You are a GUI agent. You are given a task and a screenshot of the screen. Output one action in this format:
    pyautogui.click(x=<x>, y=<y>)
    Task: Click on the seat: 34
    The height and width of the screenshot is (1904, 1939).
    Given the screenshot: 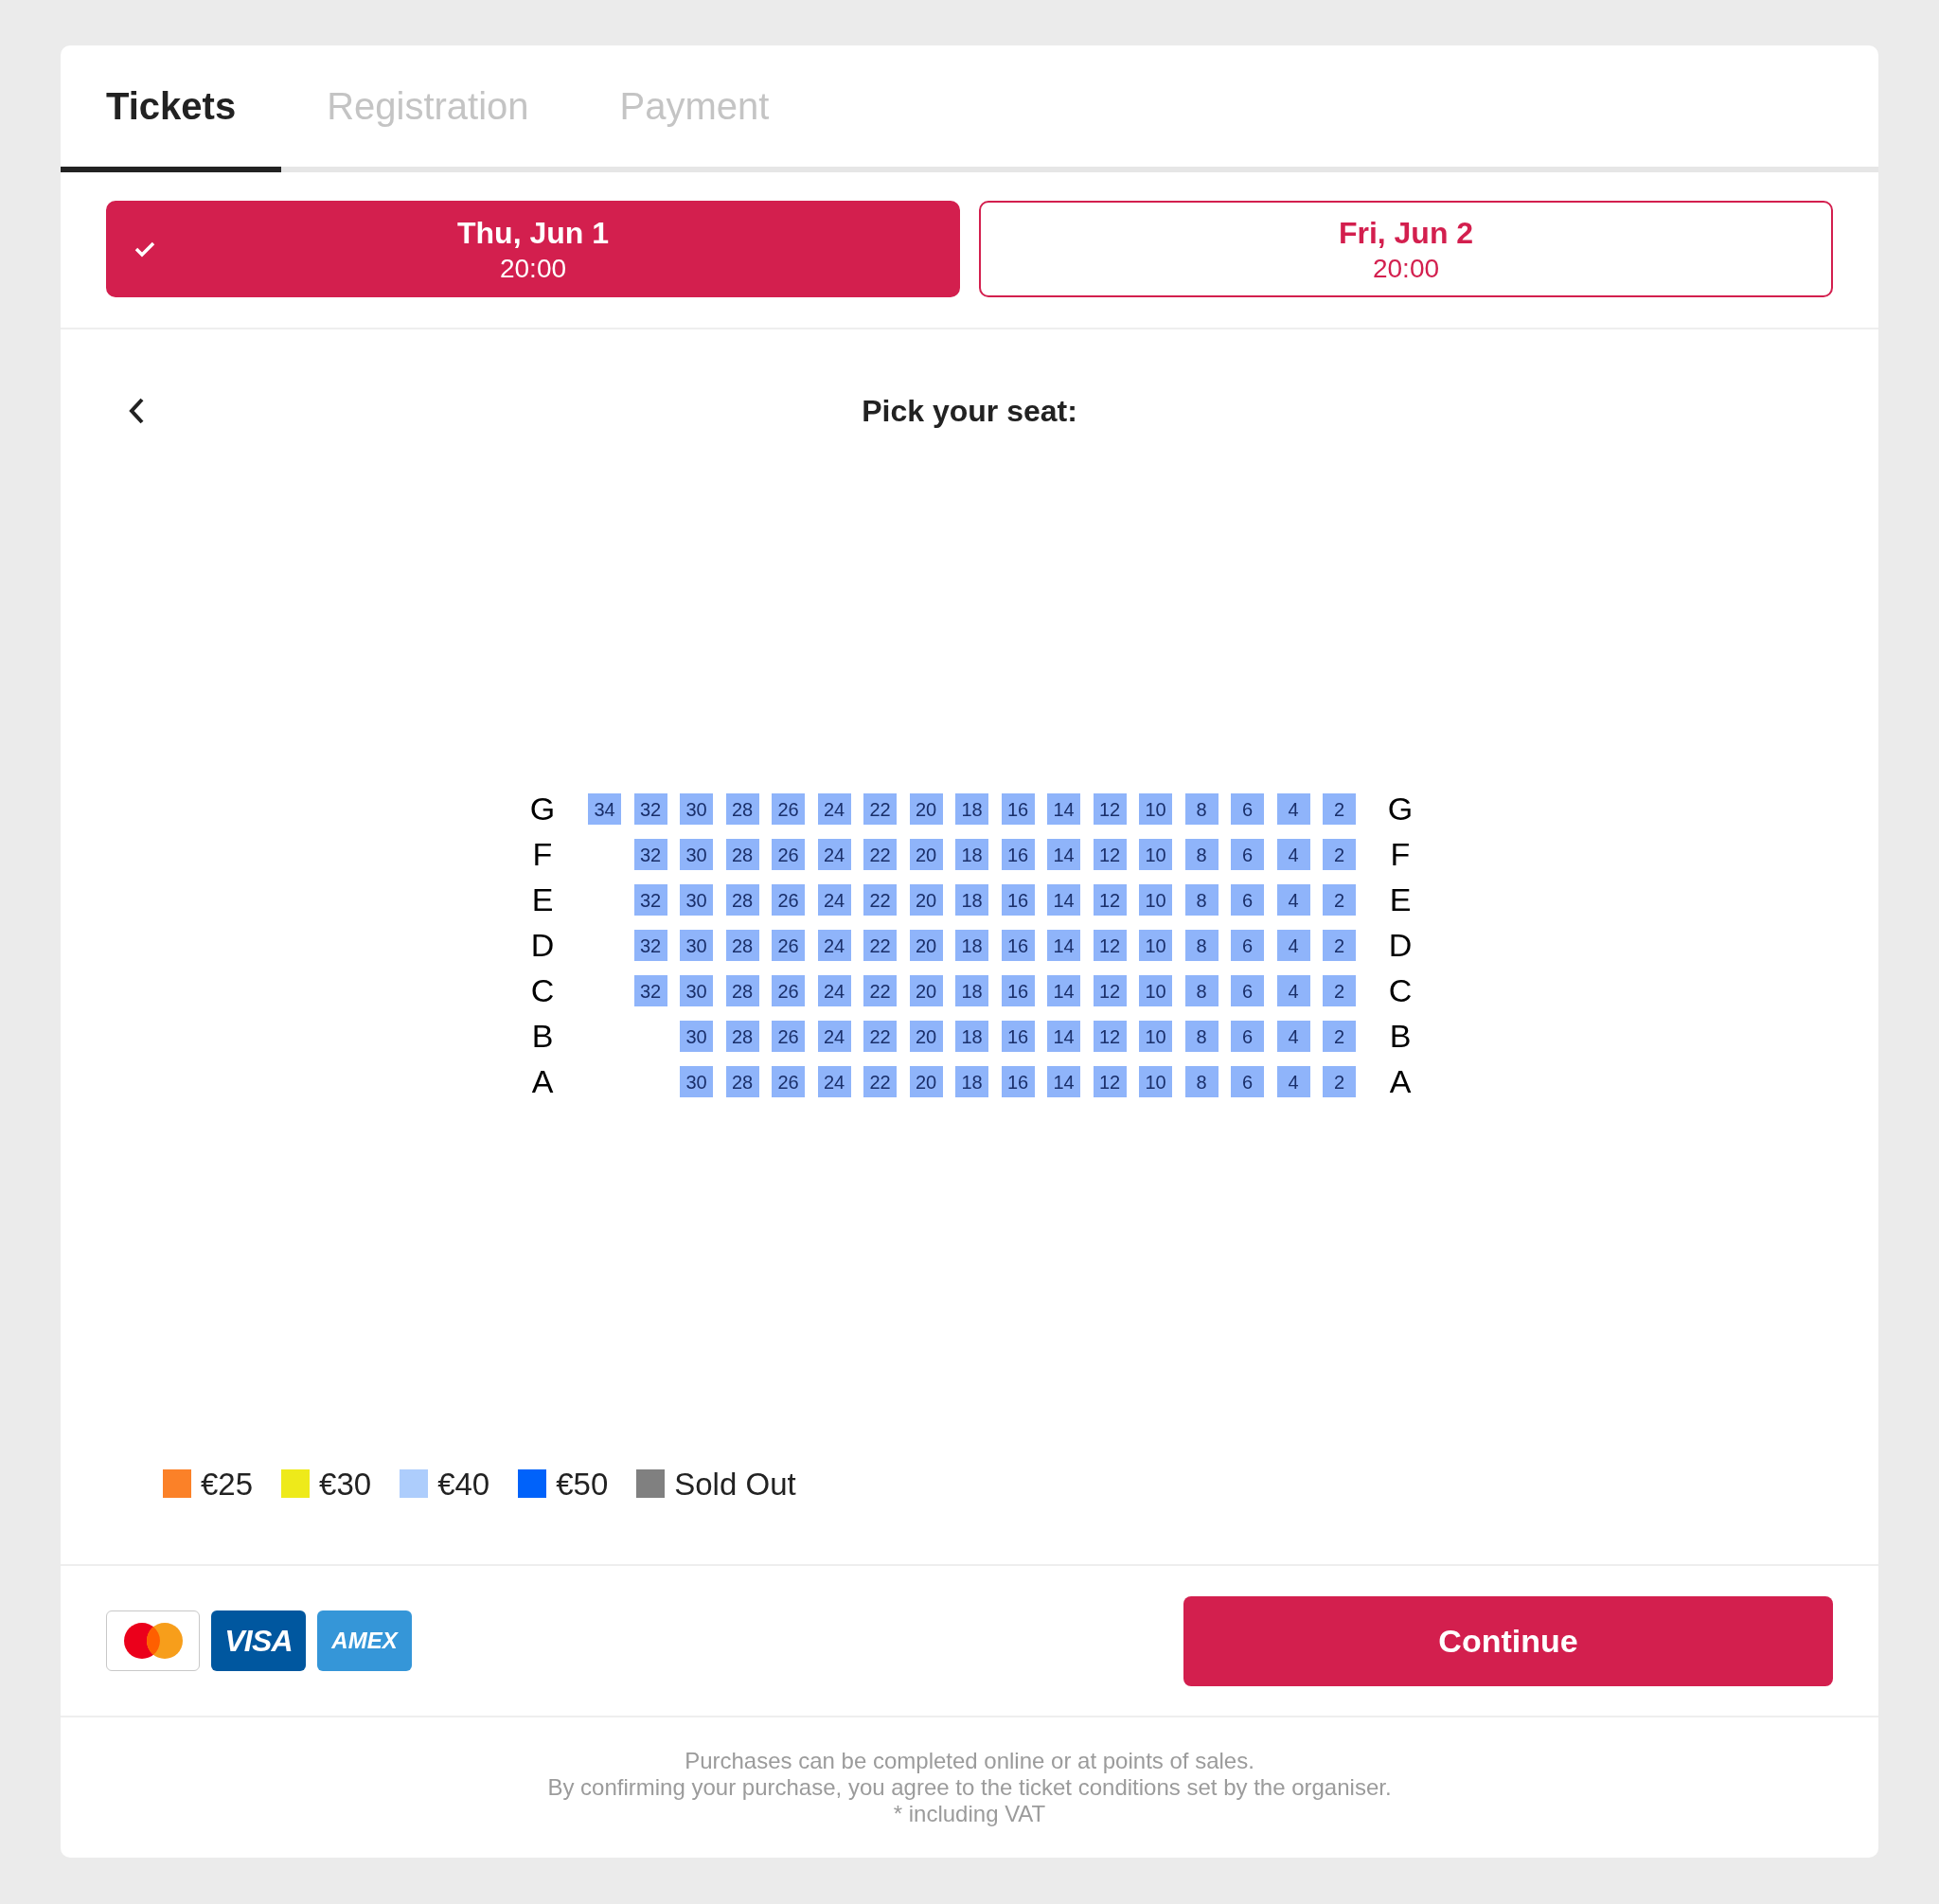 What is the action you would take?
    pyautogui.click(x=604, y=809)
    